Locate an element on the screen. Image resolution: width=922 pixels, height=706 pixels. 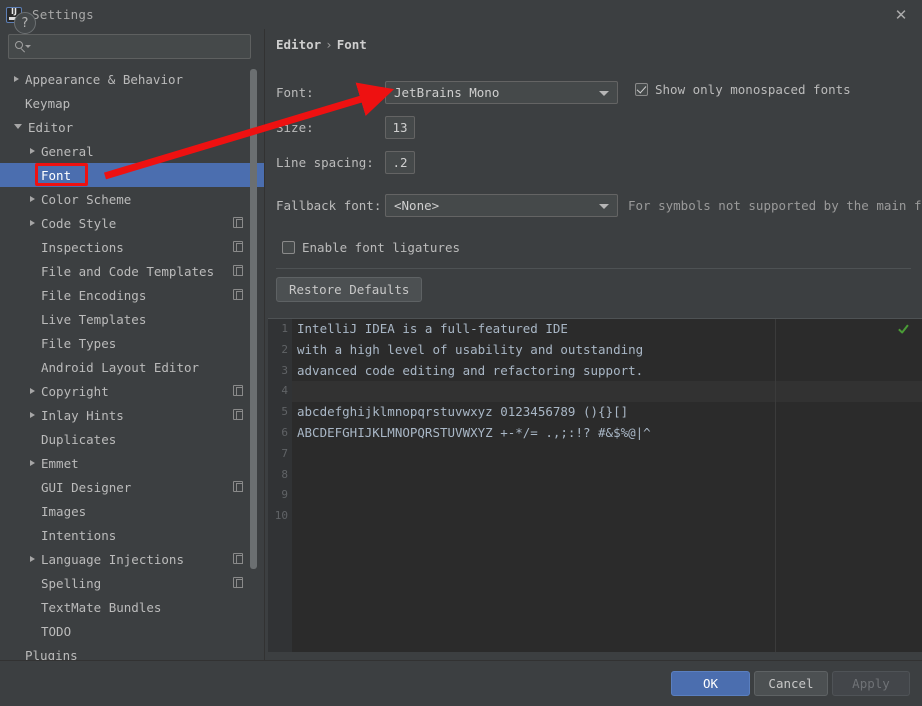
sidebar-item-label: Font is located at coordinates (56, 175).